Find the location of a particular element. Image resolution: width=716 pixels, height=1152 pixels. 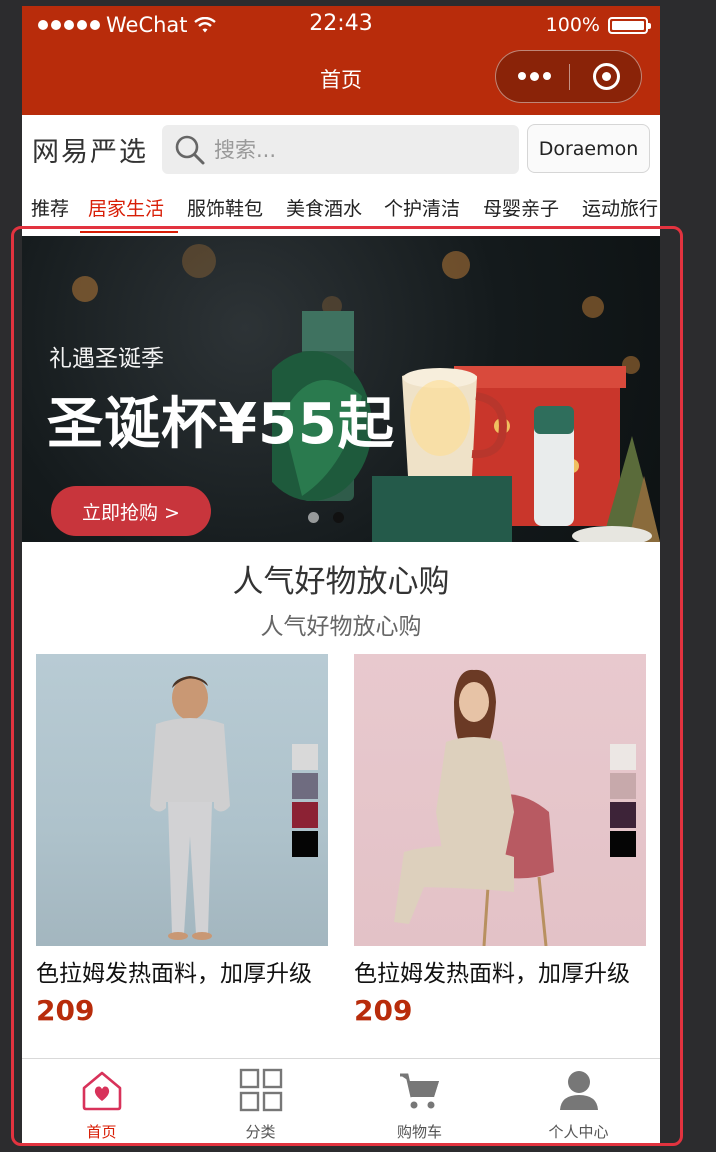

search-row: 网易严选 Doraemon is located at coordinates (341, 149).